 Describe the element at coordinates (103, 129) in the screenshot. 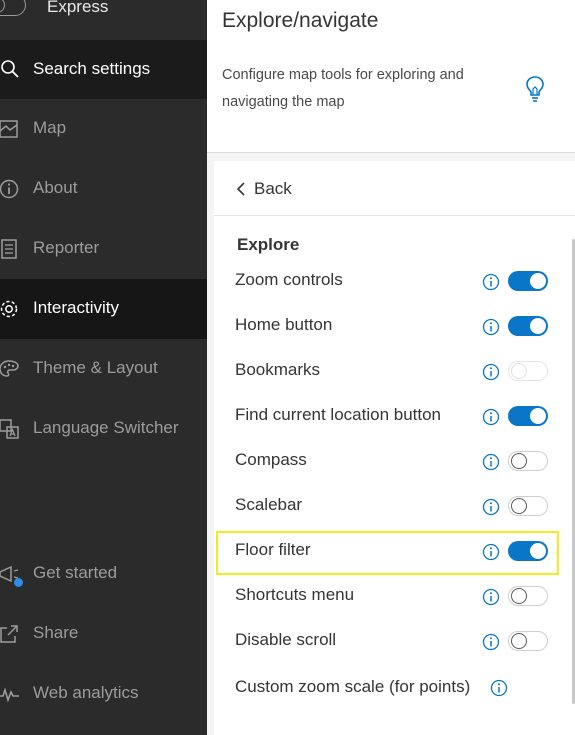

I see `sidebar-item-map: Map` at that location.